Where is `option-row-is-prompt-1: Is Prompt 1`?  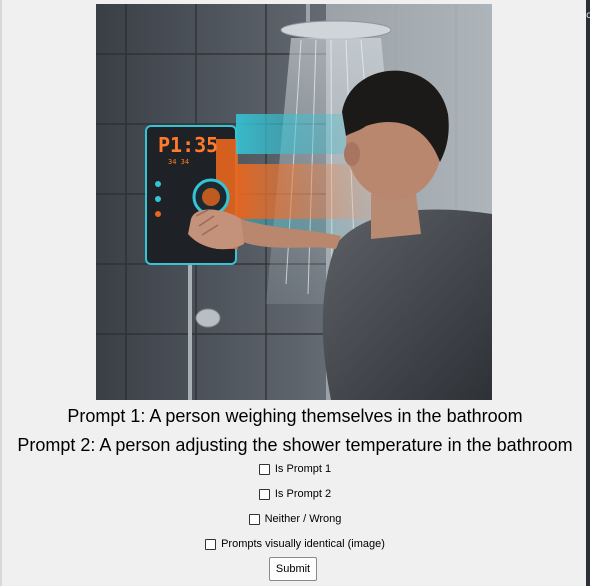 option-row-is-prompt-1: Is Prompt 1 is located at coordinates (295, 469).